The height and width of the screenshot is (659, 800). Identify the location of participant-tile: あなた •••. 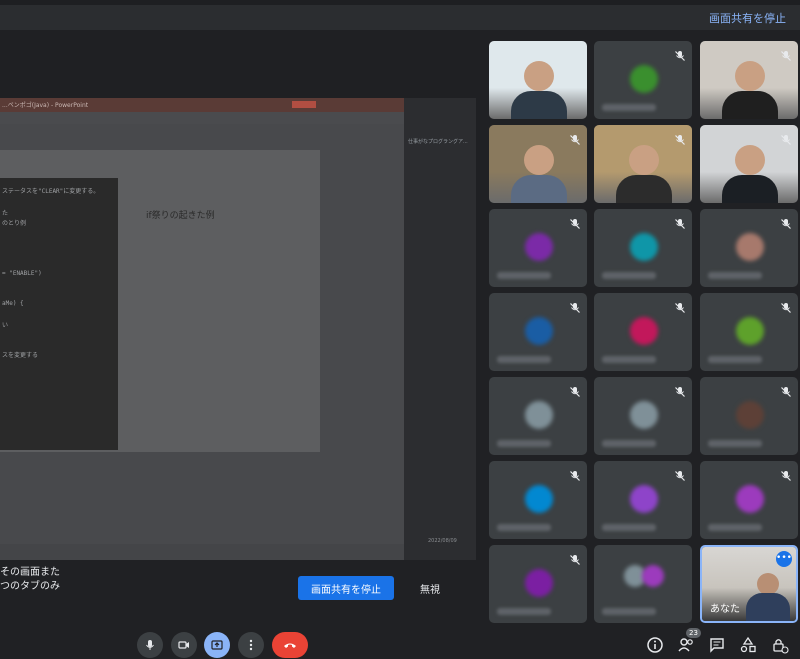
(749, 584).